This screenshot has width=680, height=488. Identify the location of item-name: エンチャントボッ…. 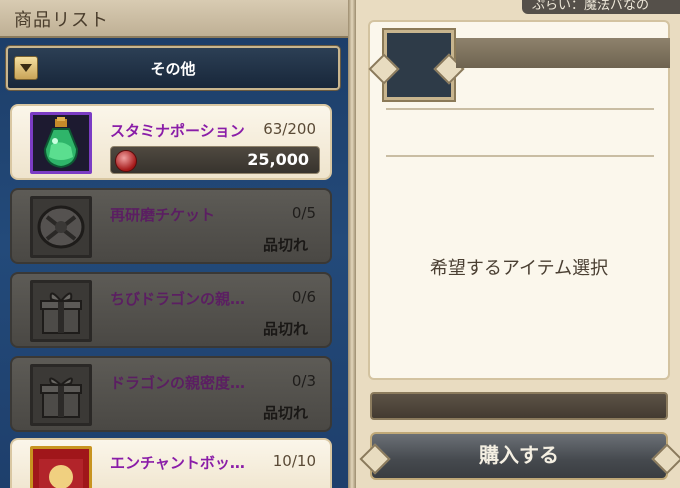
(177, 463).